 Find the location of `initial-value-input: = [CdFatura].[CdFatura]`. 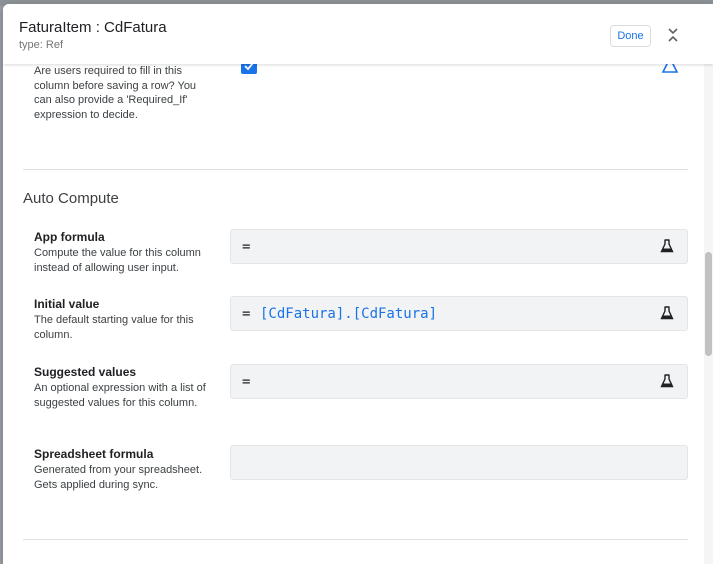

initial-value-input: = [CdFatura].[CdFatura] is located at coordinates (459, 313).